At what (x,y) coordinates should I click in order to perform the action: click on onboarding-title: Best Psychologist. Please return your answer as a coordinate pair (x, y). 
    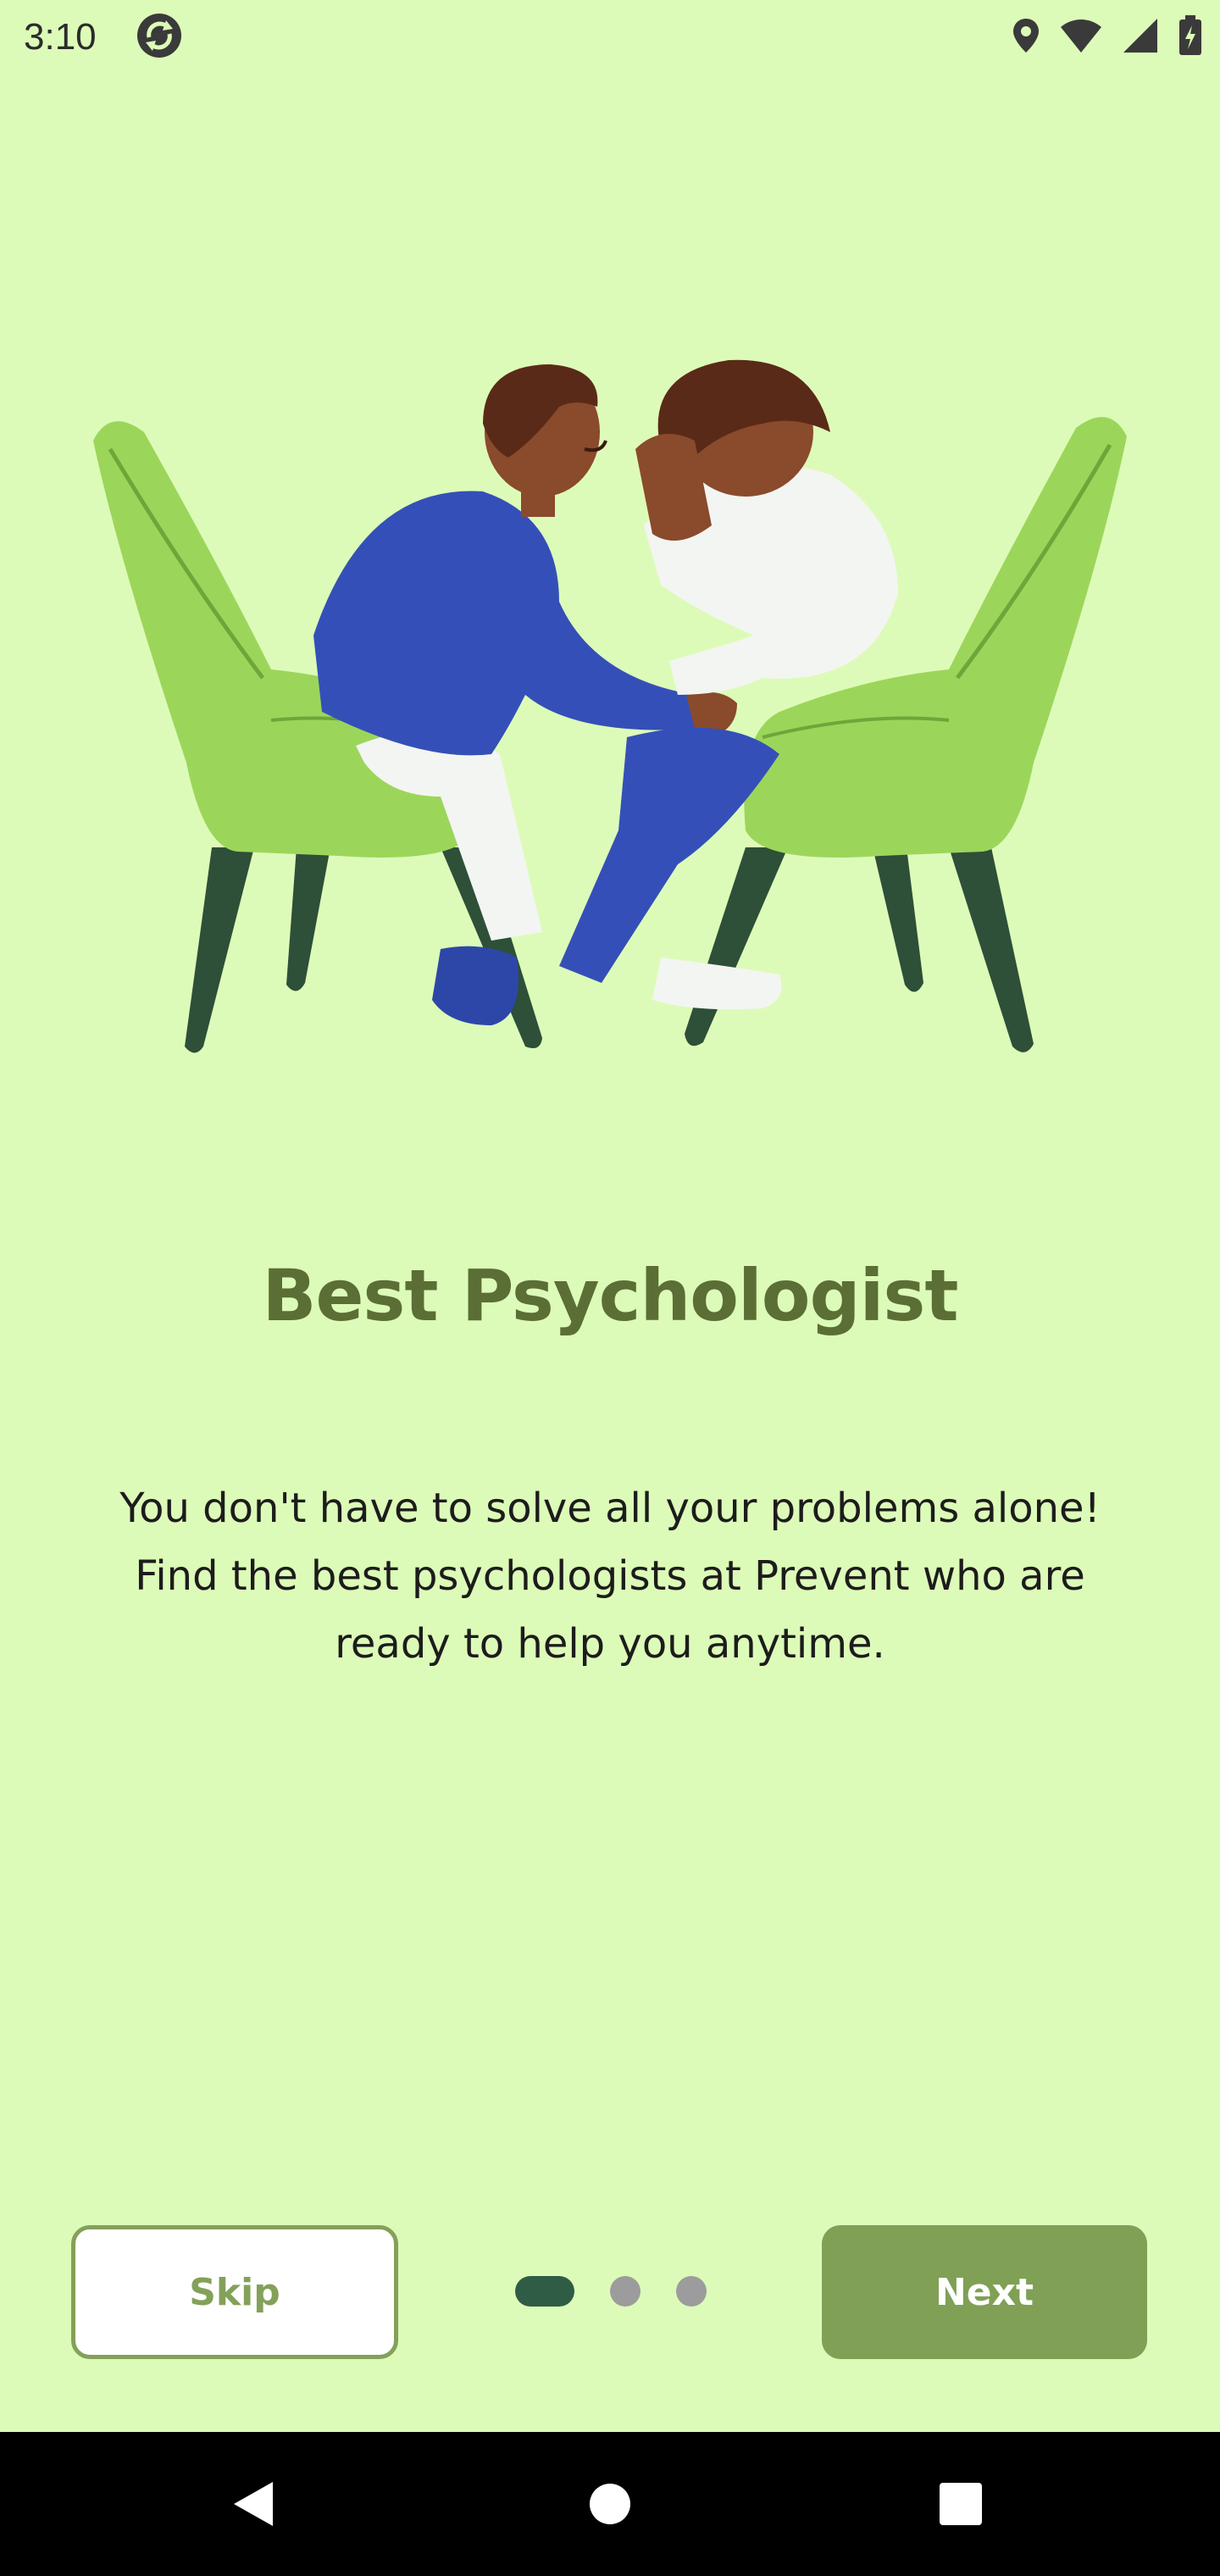
    Looking at the image, I should click on (610, 1295).